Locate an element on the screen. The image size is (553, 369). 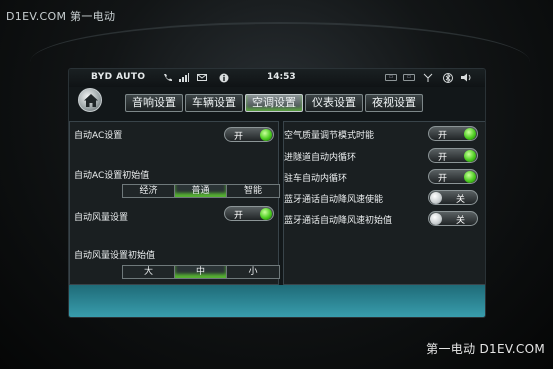
option-normal: 普通 is located at coordinates (201, 191).